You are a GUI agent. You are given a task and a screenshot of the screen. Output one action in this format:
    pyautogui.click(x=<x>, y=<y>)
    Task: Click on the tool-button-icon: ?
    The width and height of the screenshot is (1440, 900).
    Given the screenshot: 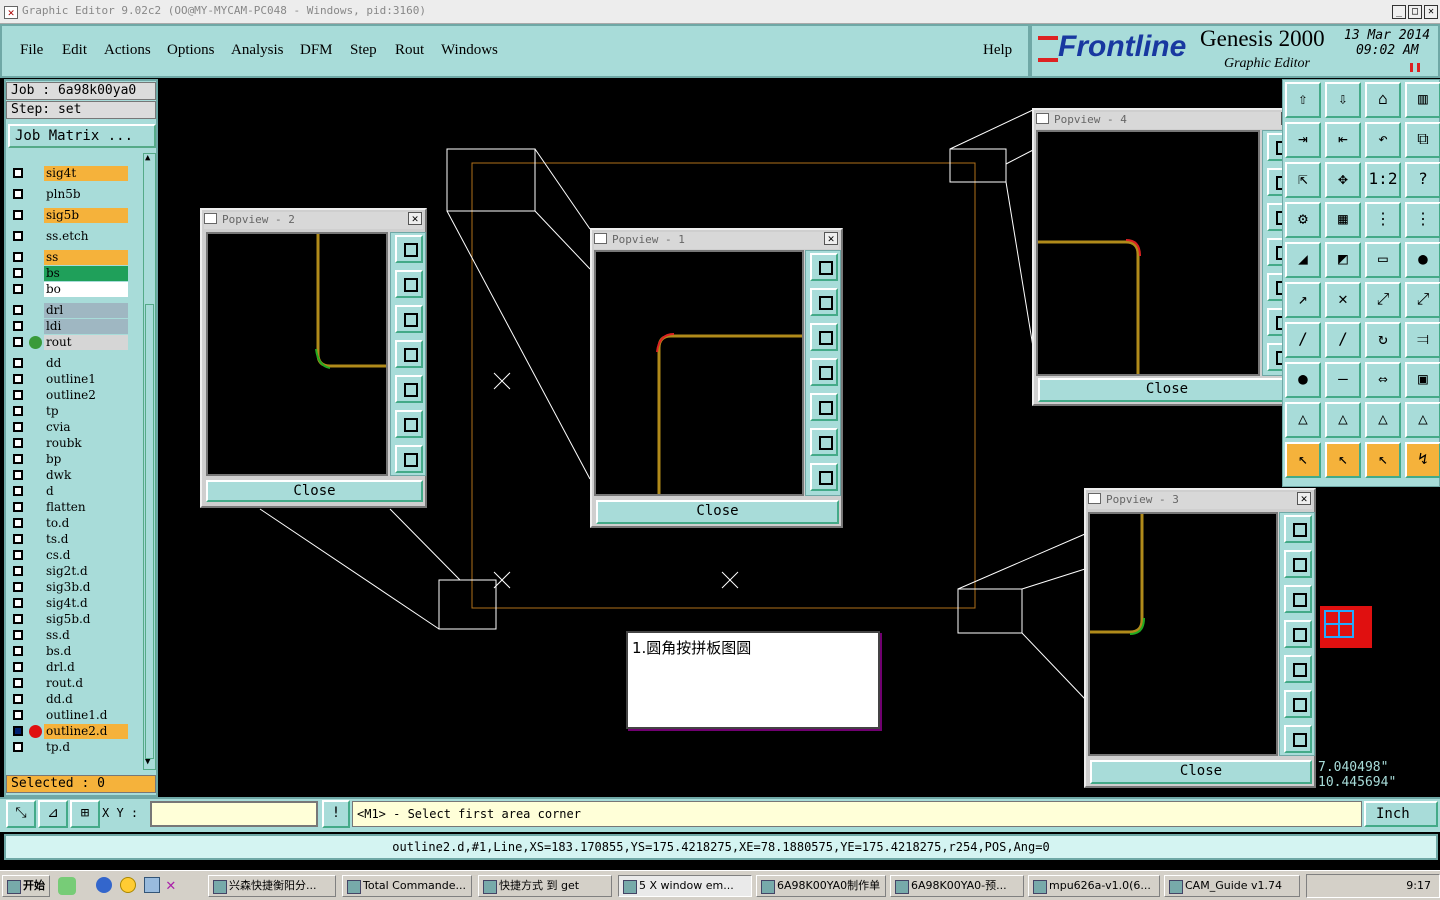 What is the action you would take?
    pyautogui.click(x=1422, y=180)
    